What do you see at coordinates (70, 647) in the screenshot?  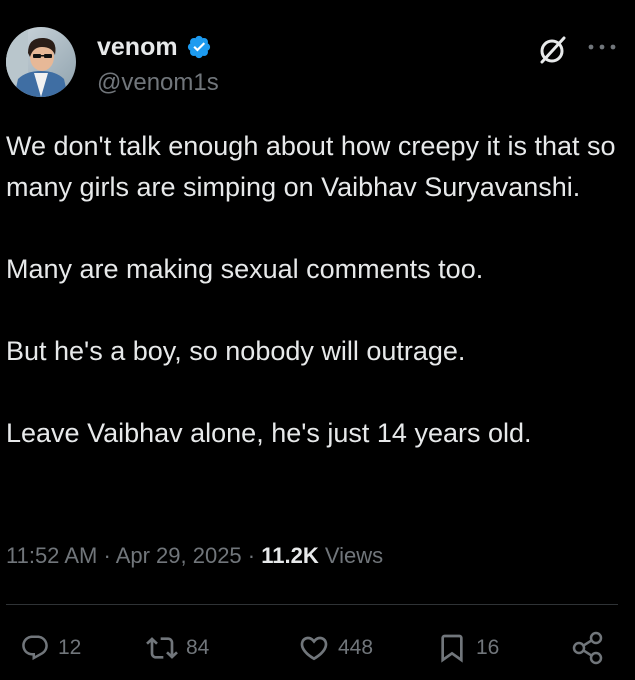 I see `reply-count: 12` at bounding box center [70, 647].